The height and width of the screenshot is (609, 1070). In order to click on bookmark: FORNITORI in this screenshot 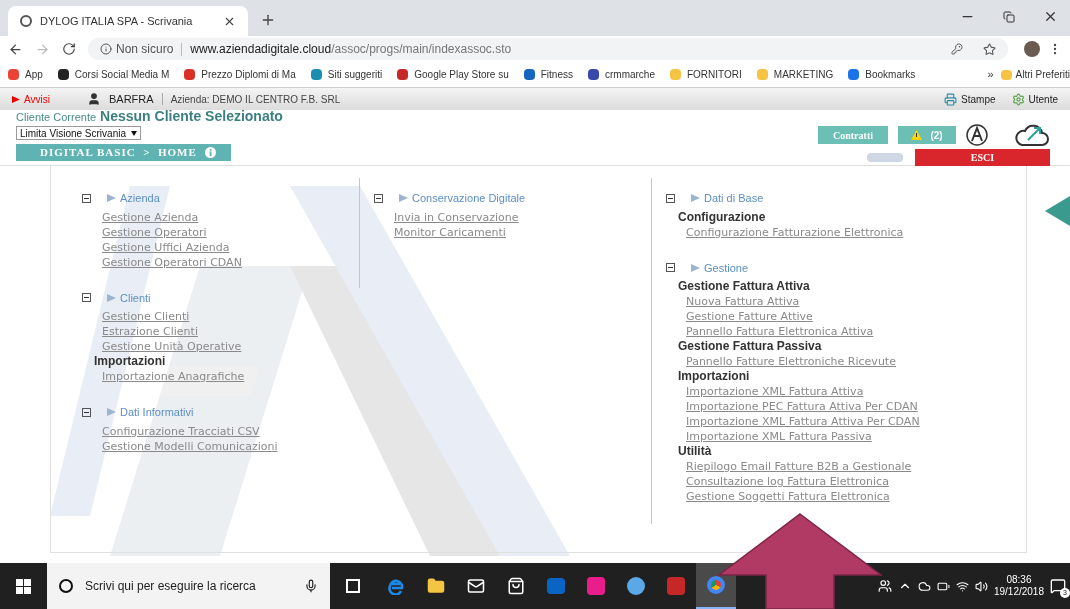, I will do `click(714, 74)`.